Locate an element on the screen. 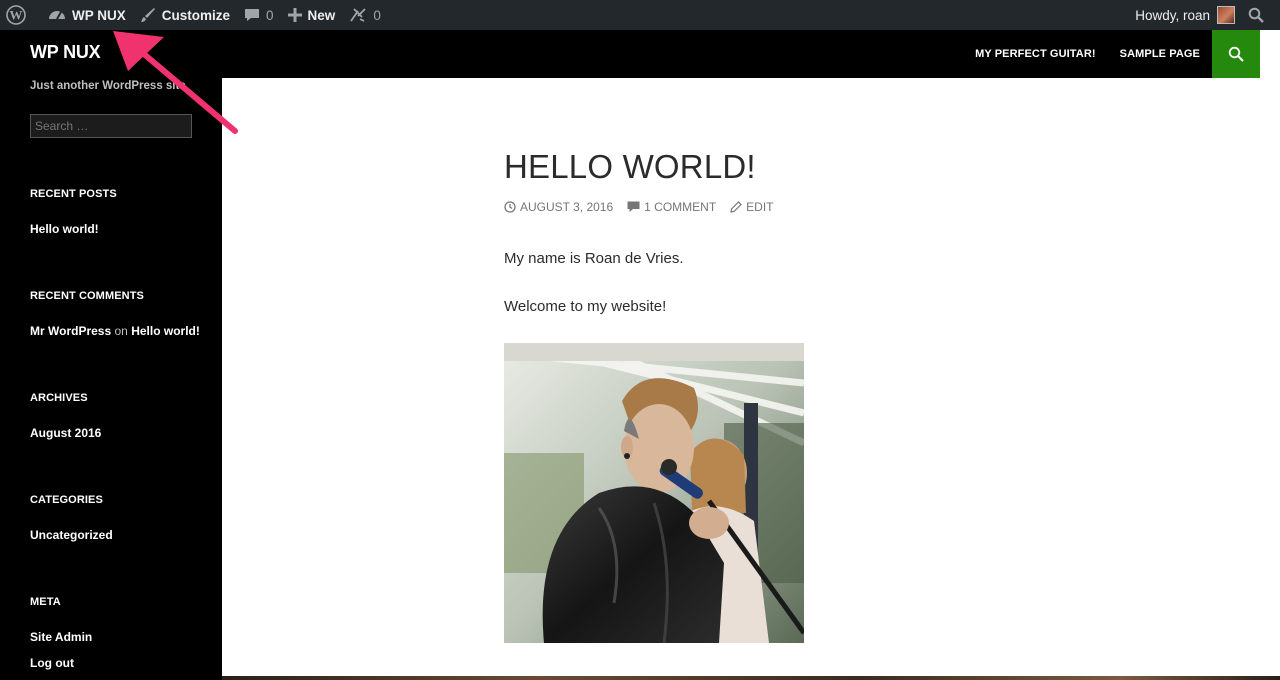 This screenshot has height=680, width=1280. post-comments-link: 1 COMMENT is located at coordinates (671, 207).